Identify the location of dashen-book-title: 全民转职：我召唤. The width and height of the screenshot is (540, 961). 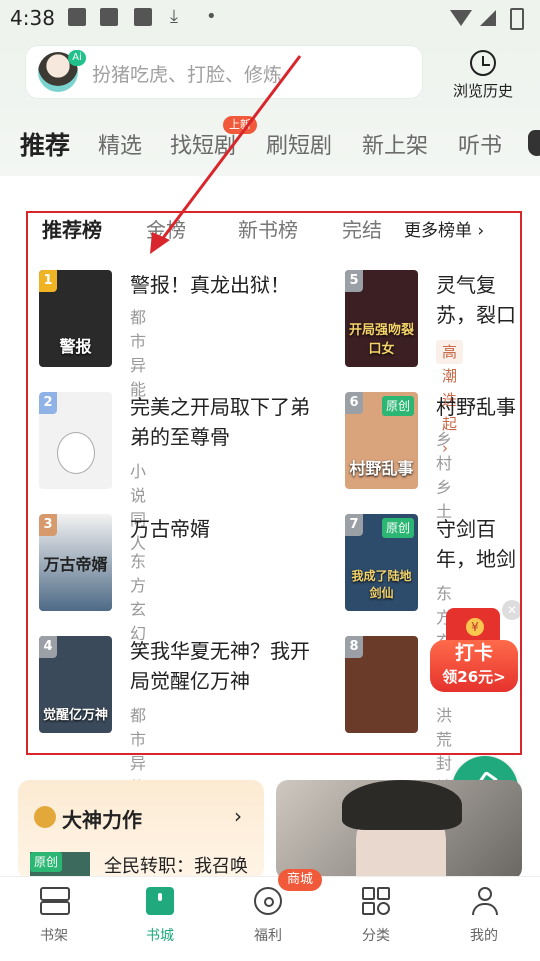
(176, 865).